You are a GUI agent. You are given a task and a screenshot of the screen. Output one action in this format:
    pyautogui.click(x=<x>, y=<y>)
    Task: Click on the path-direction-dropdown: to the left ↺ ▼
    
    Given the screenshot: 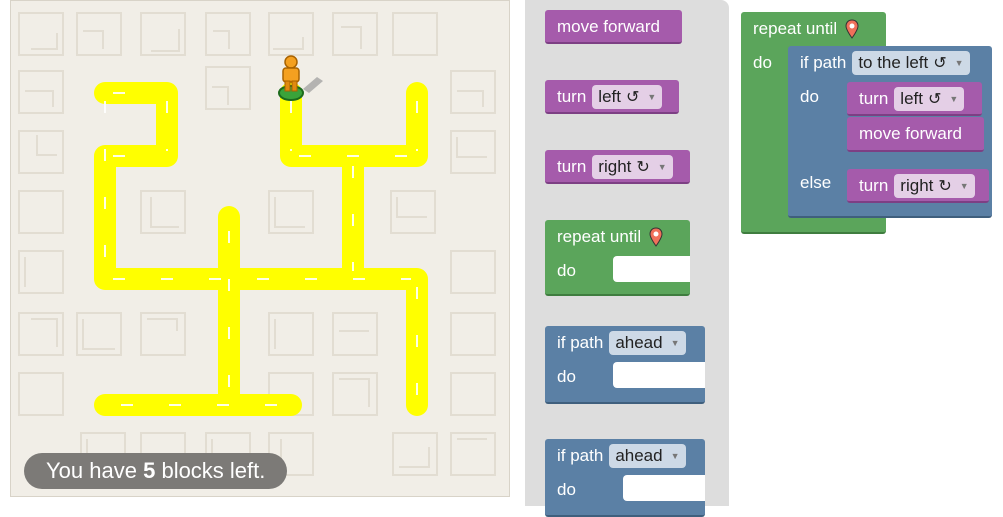 What is the action you would take?
    pyautogui.click(x=911, y=63)
    